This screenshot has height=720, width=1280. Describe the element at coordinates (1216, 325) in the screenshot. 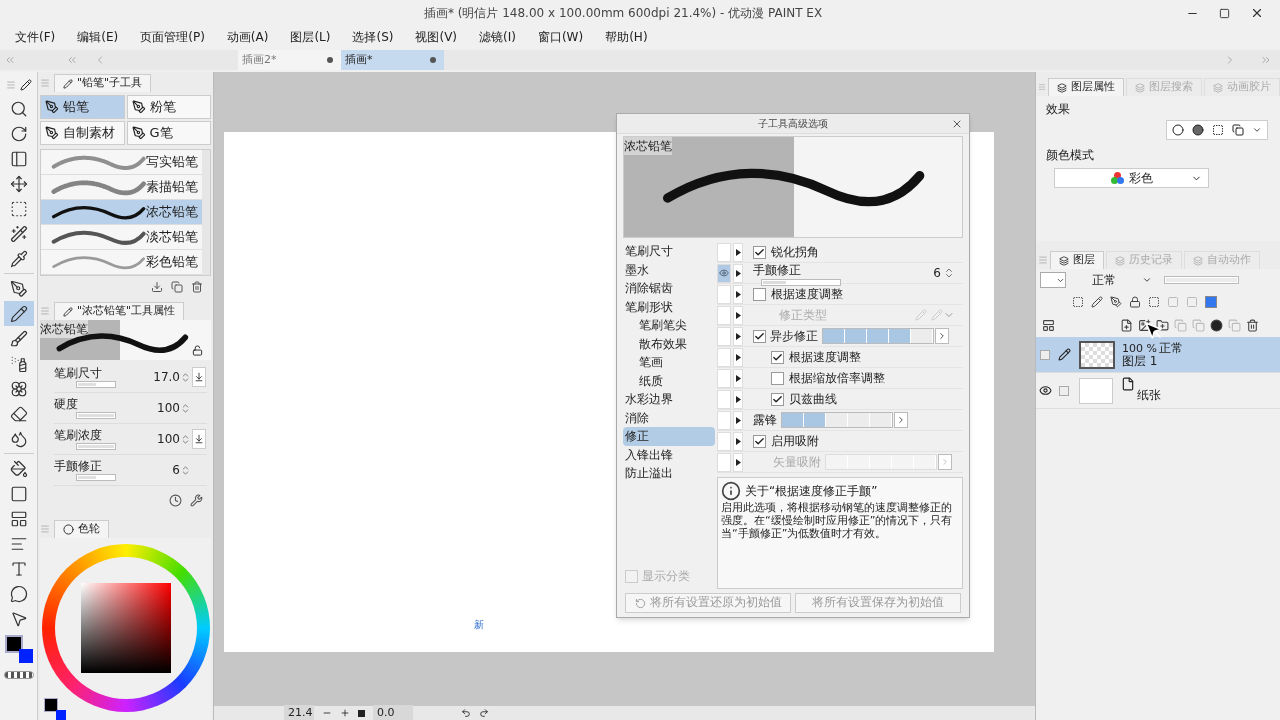

I see `mask-icon` at that location.